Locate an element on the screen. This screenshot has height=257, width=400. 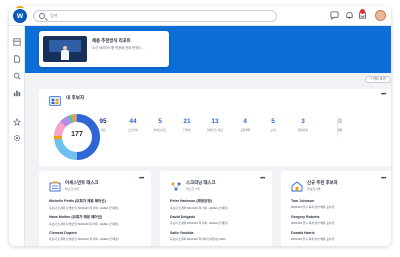
stat-value: 21 is located at coordinates (187, 121).